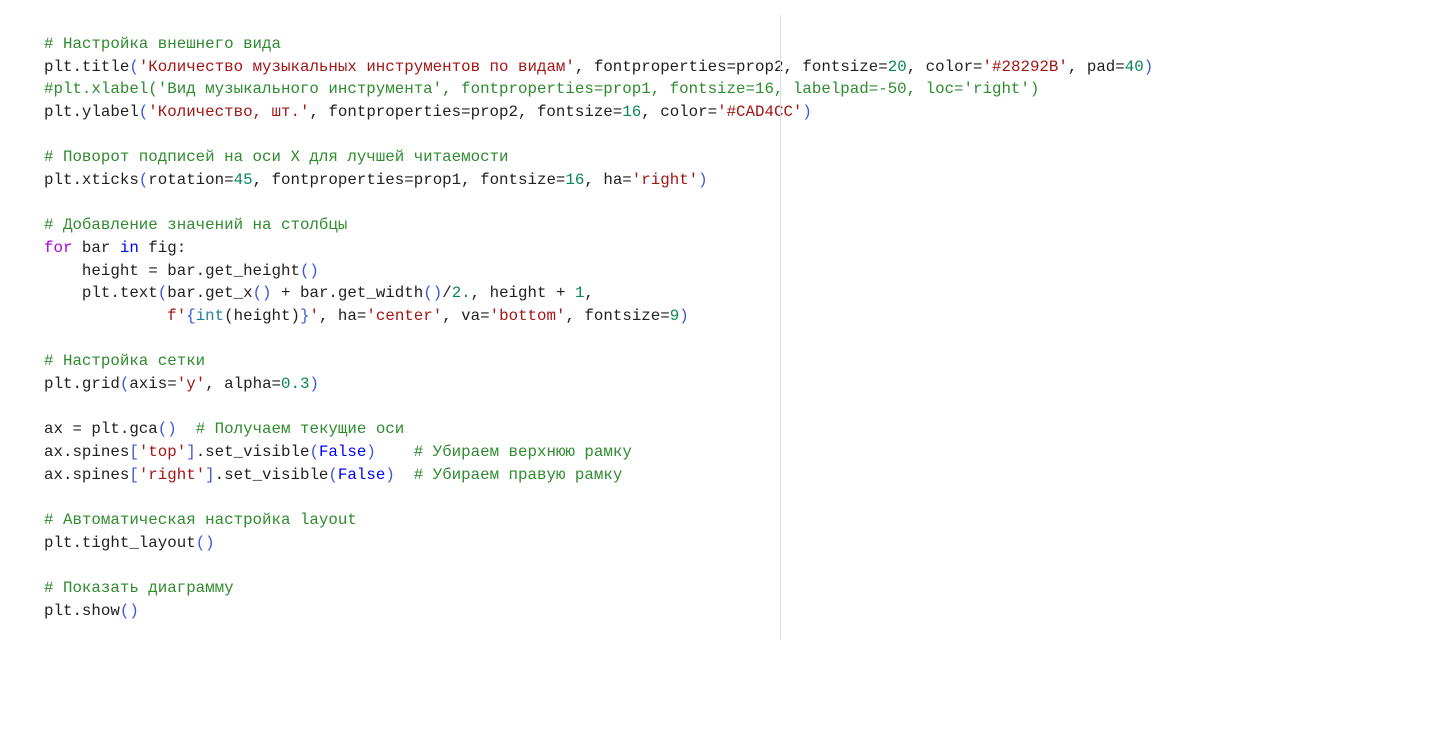 The height and width of the screenshot is (752, 1440). What do you see at coordinates (1134, 66) in the screenshot?
I see `number-token: 40` at bounding box center [1134, 66].